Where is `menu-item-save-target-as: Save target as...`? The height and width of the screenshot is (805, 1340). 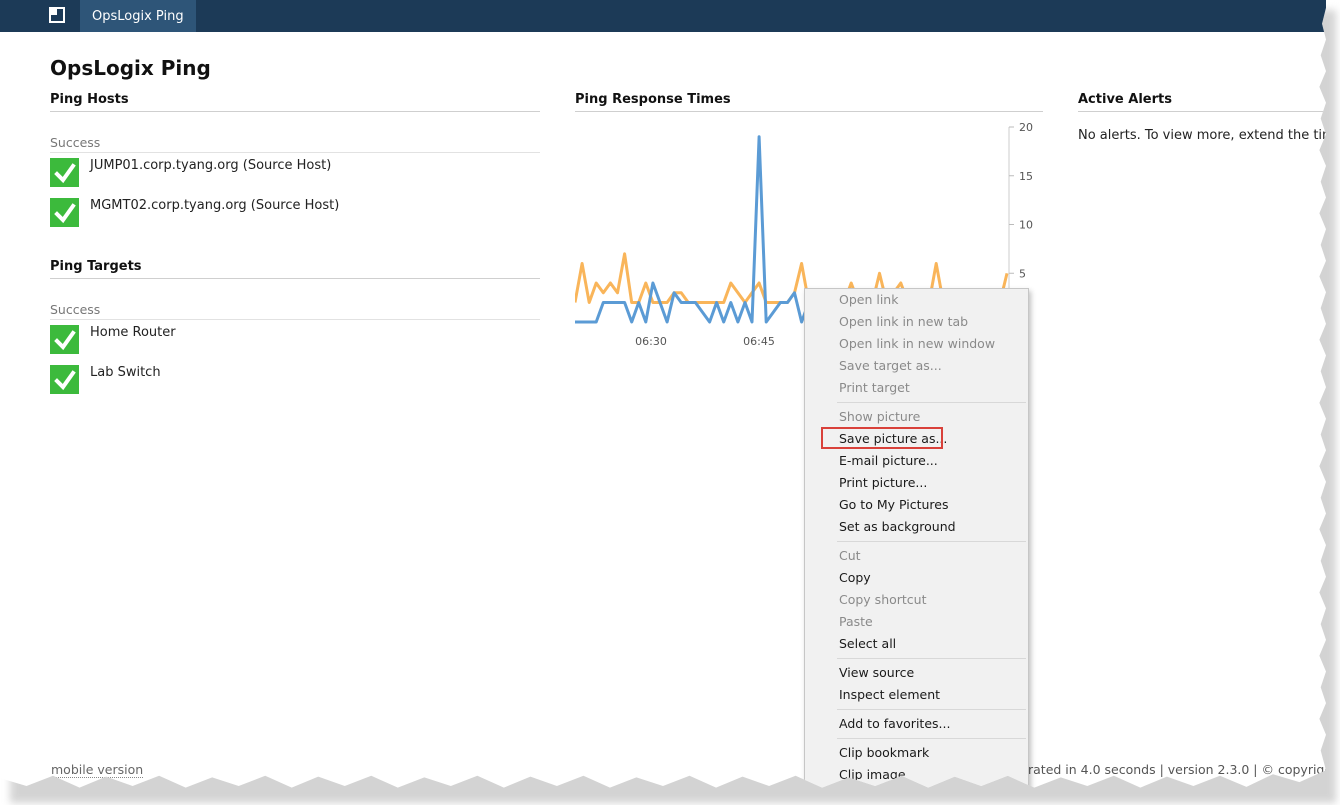
menu-item-save-target-as: Save target as... is located at coordinates (916, 366).